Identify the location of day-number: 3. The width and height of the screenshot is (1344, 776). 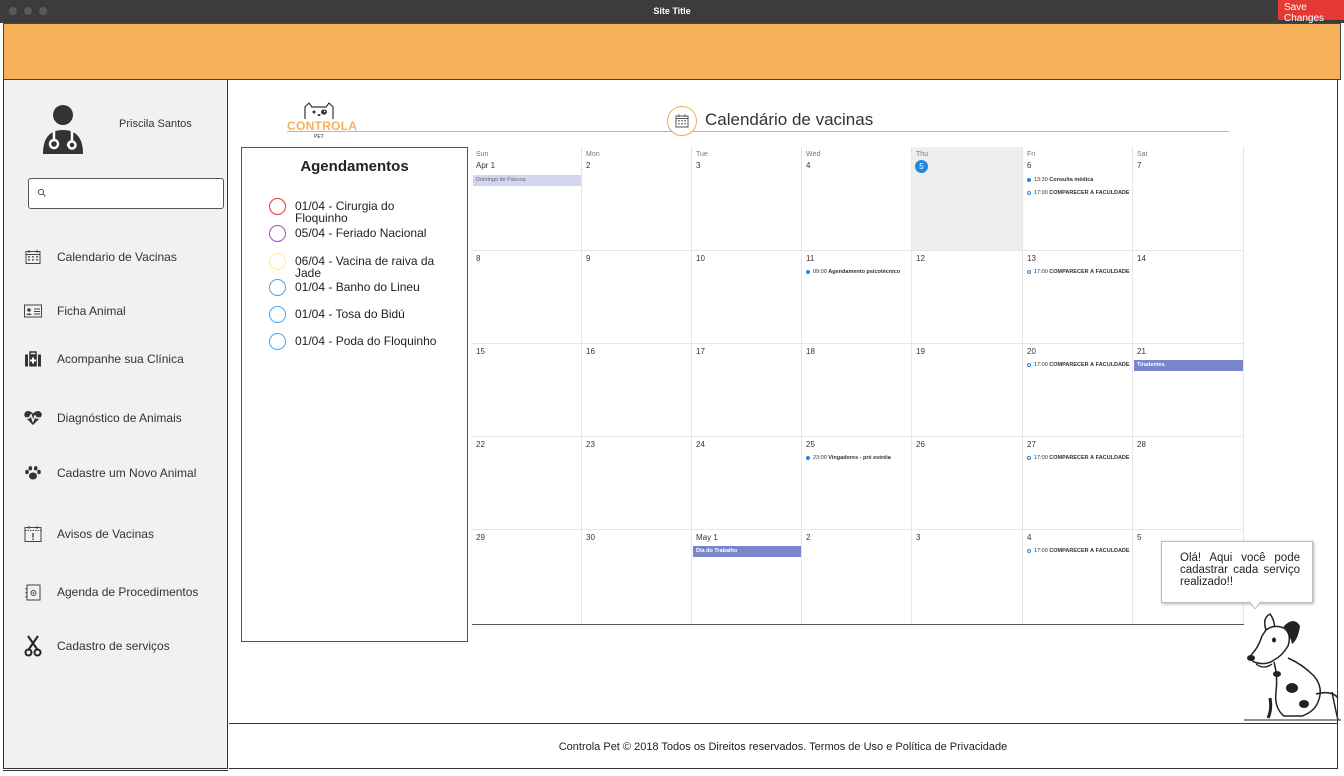
(918, 537).